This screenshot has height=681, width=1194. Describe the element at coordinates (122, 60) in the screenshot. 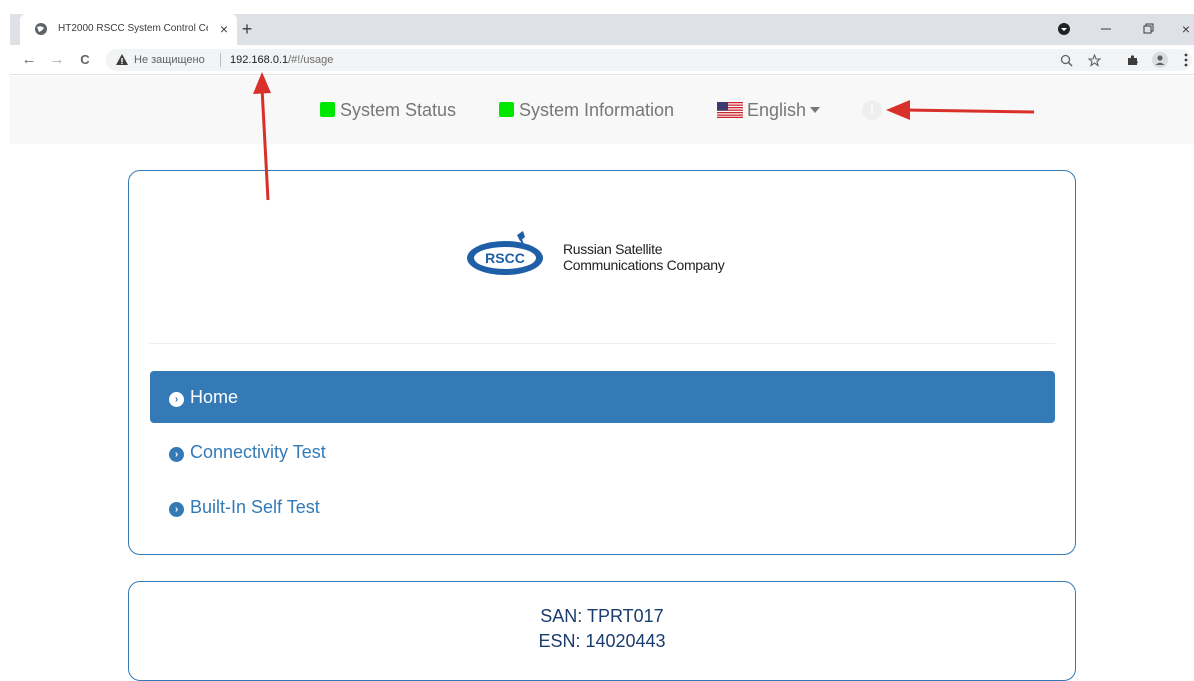

I see `warning-icon` at that location.